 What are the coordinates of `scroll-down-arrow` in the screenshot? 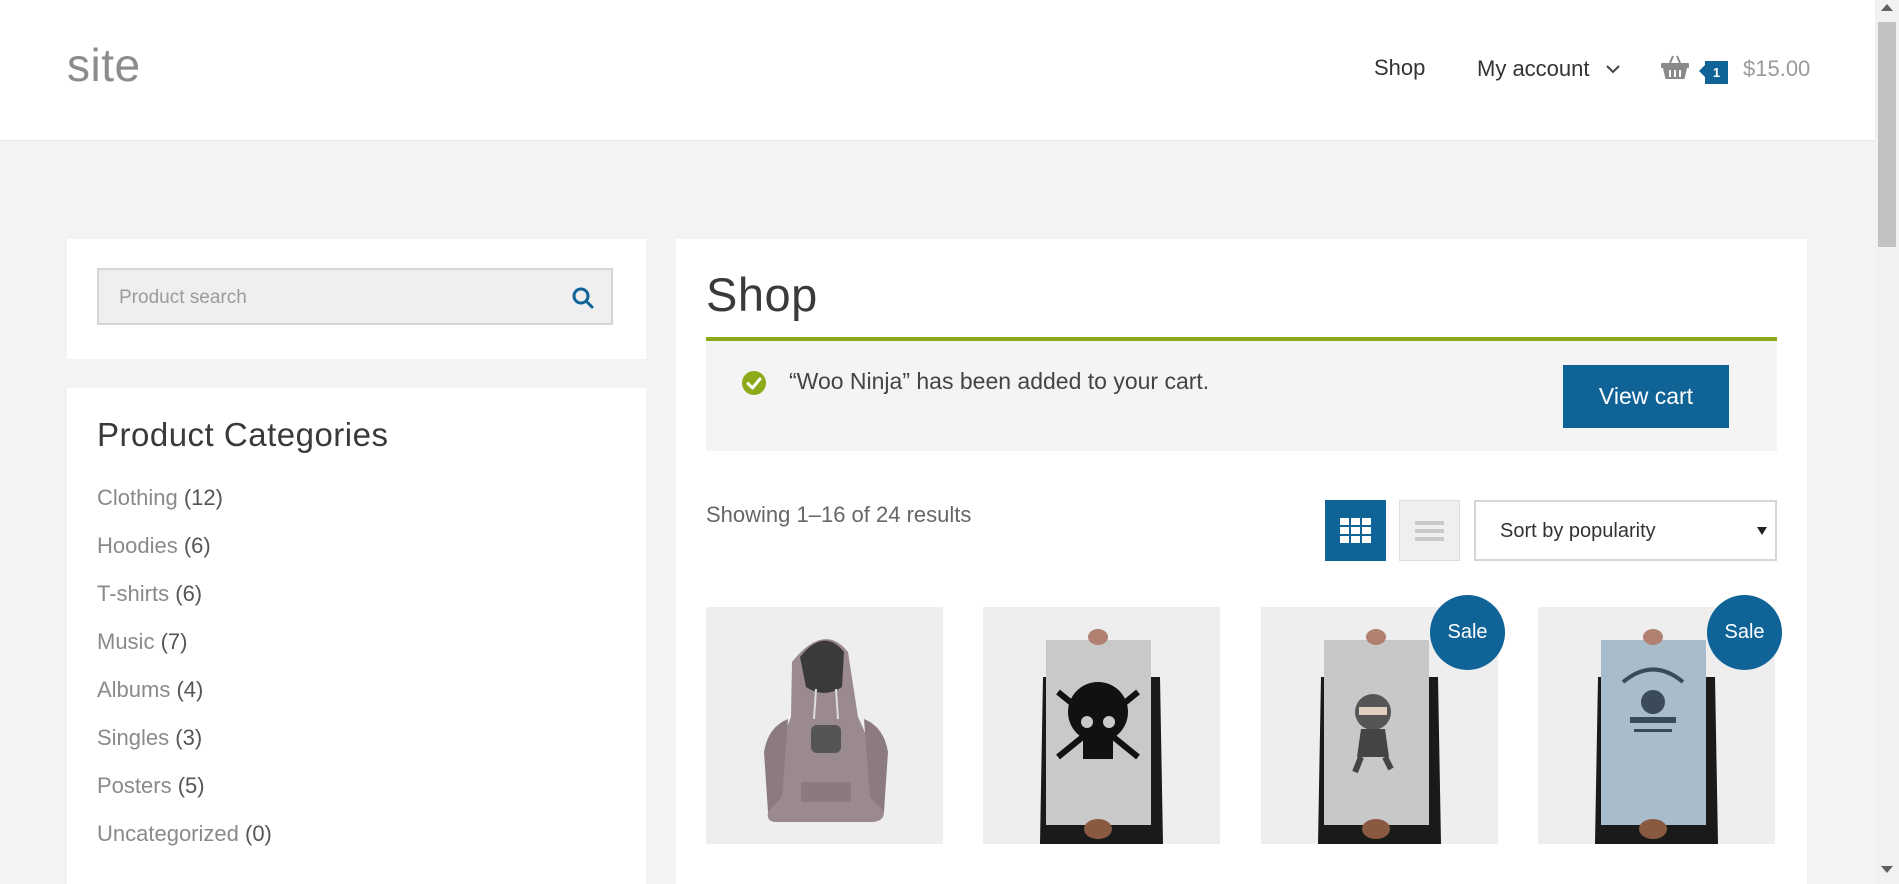 It's located at (1887, 869).